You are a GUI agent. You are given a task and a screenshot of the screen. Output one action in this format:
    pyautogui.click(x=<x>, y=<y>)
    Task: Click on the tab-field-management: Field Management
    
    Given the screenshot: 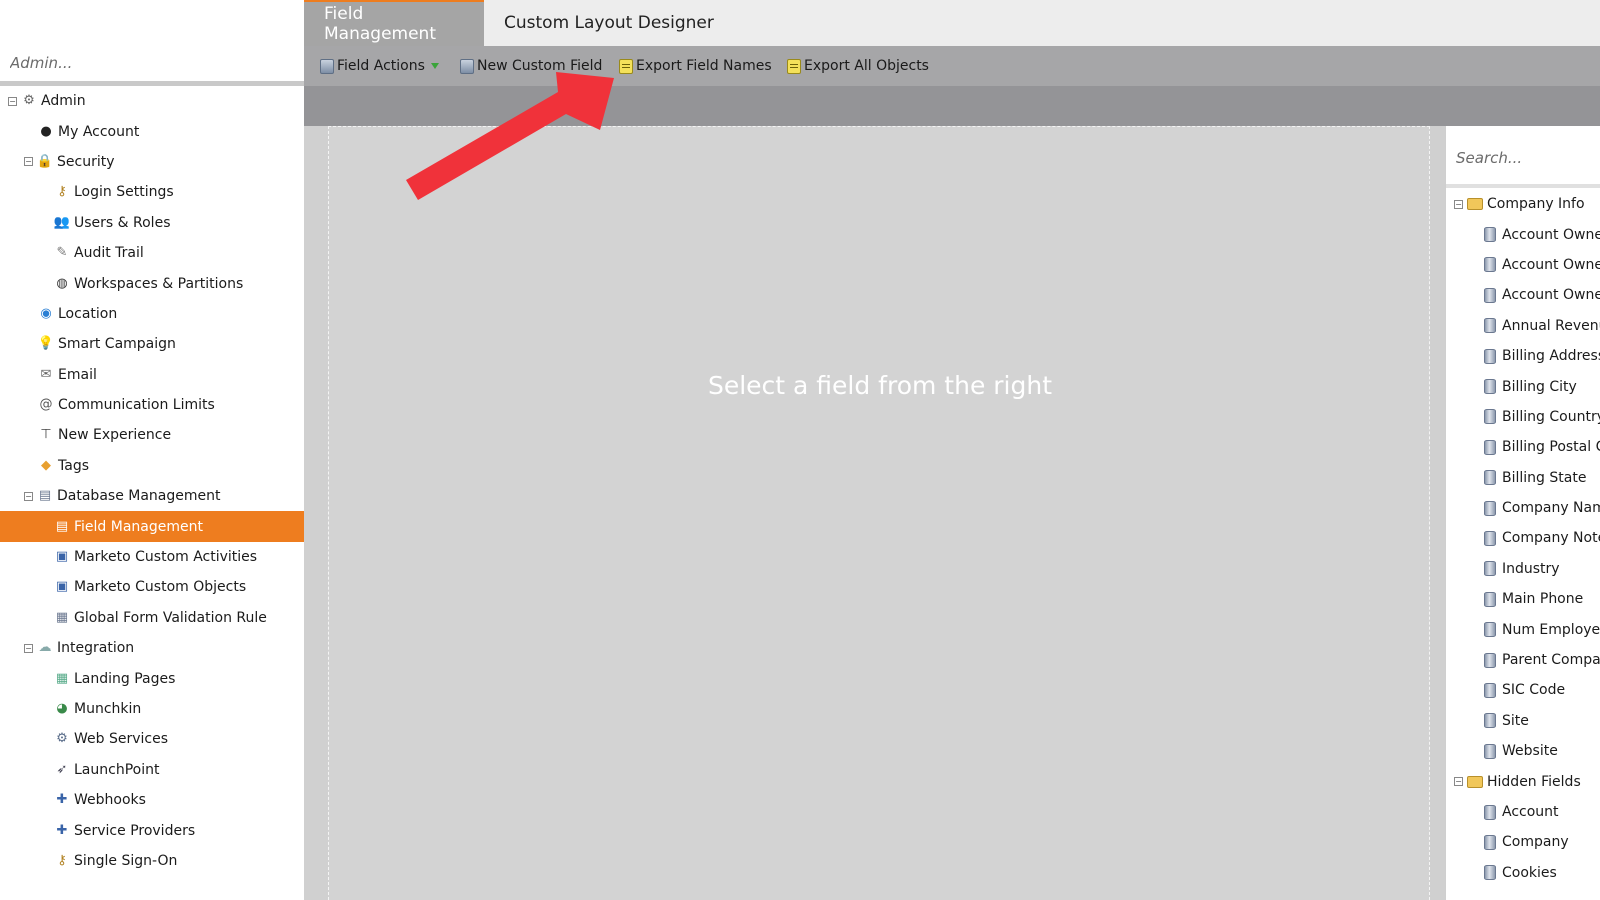 What is the action you would take?
    pyautogui.click(x=394, y=23)
    